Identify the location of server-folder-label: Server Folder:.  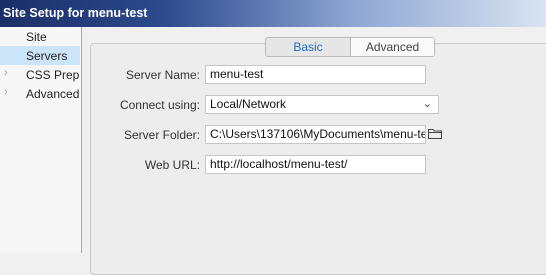
(161, 135).